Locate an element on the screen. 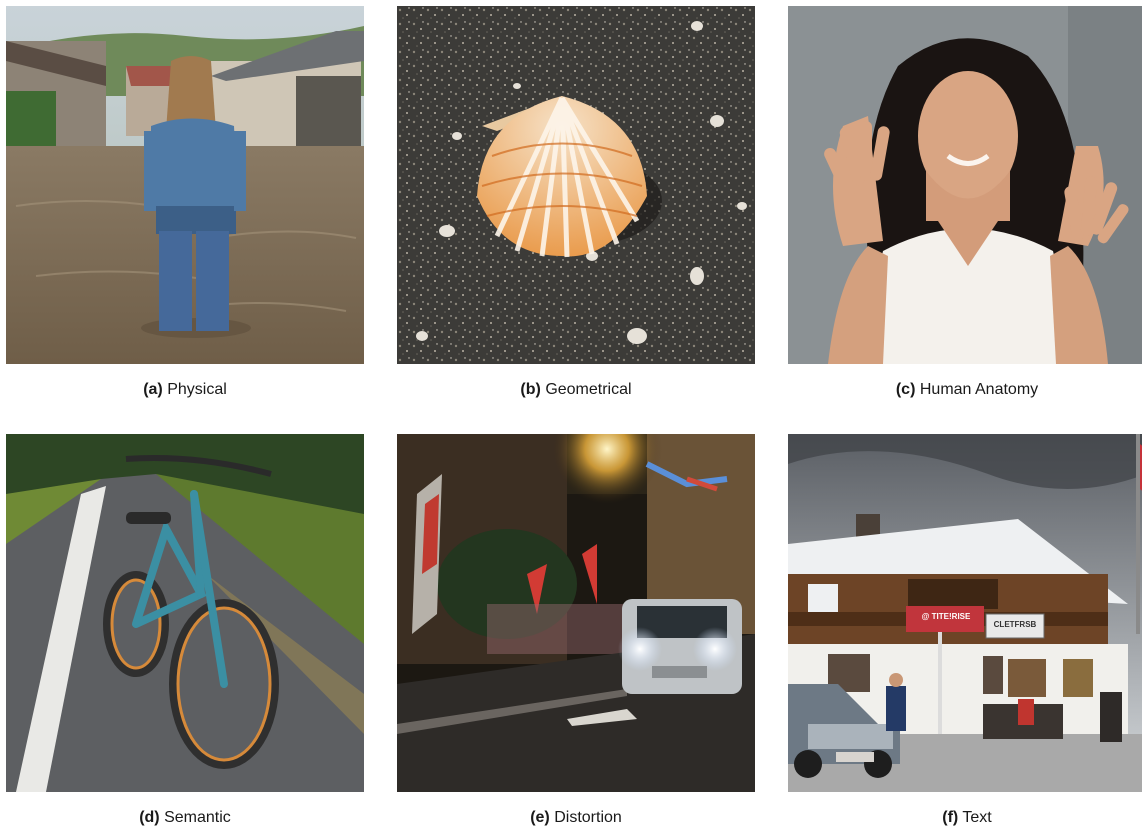 The width and height of the screenshot is (1142, 830). panel-text: @ TITE!RISE CLETFRSB (f) Text is located at coordinates (965, 632).